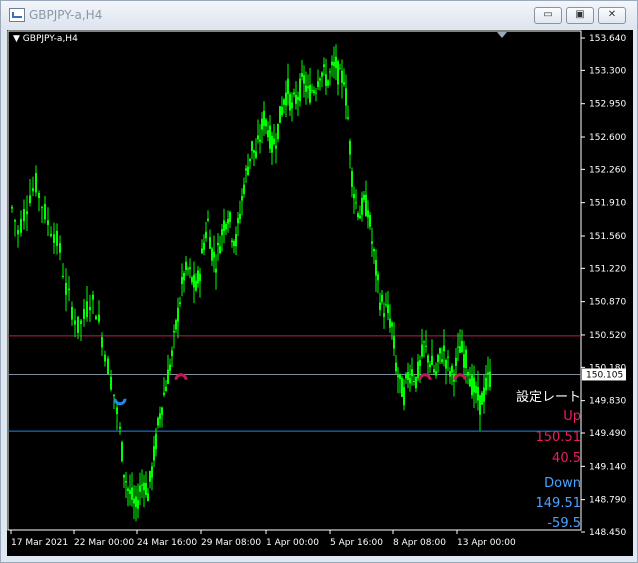 This screenshot has width=638, height=563. Describe the element at coordinates (558, 437) in the screenshot. I see `up-value: 150.51` at that location.